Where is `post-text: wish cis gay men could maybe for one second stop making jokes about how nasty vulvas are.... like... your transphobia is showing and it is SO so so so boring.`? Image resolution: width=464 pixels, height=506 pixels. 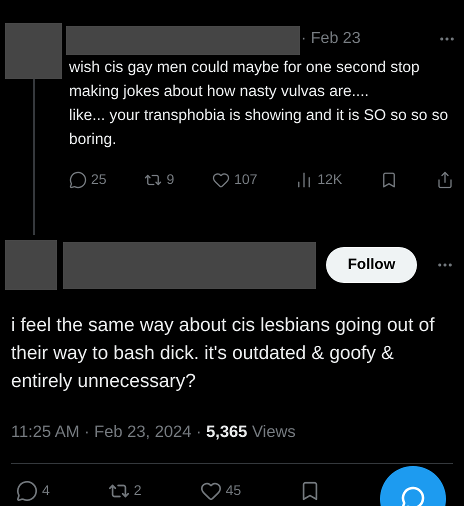 post-text: wish cis gay men could maybe for one second stop making jokes about how nasty vulvas are.... like... your transphobia is showing and it is SO so so so boring. is located at coordinates (259, 104).